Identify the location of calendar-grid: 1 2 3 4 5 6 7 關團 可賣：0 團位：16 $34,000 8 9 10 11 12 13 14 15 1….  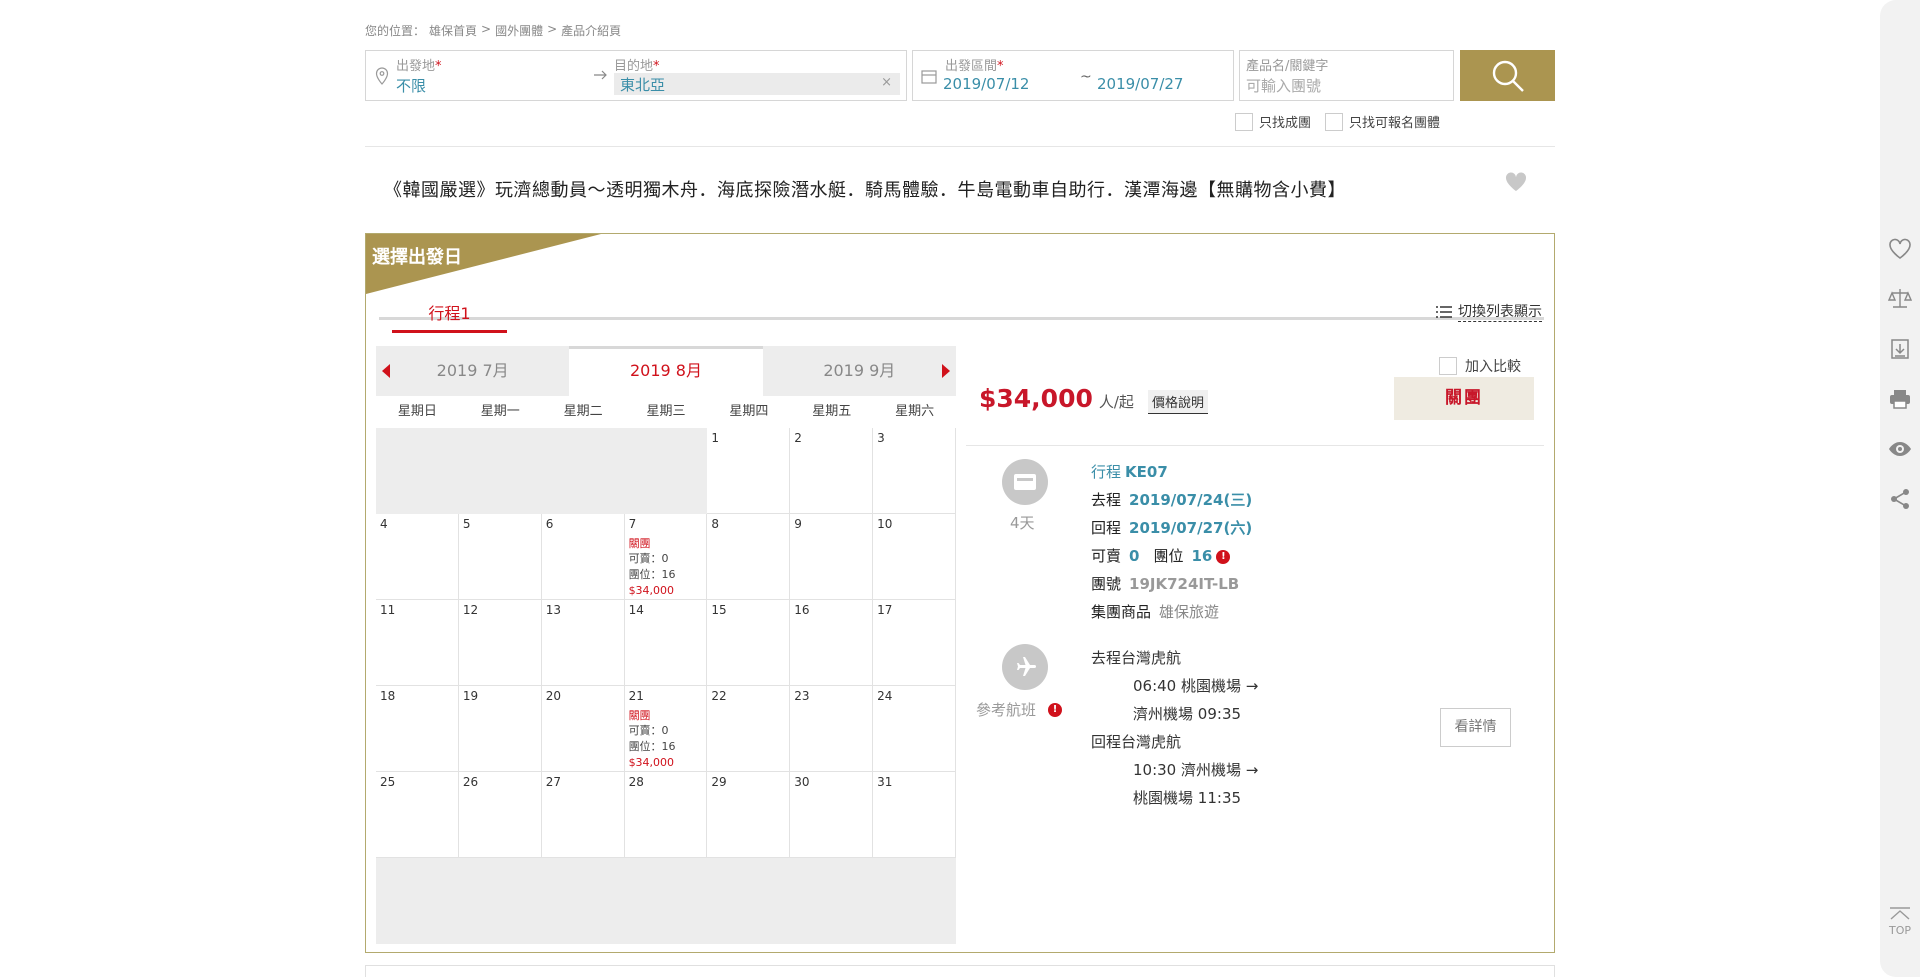
(666, 643).